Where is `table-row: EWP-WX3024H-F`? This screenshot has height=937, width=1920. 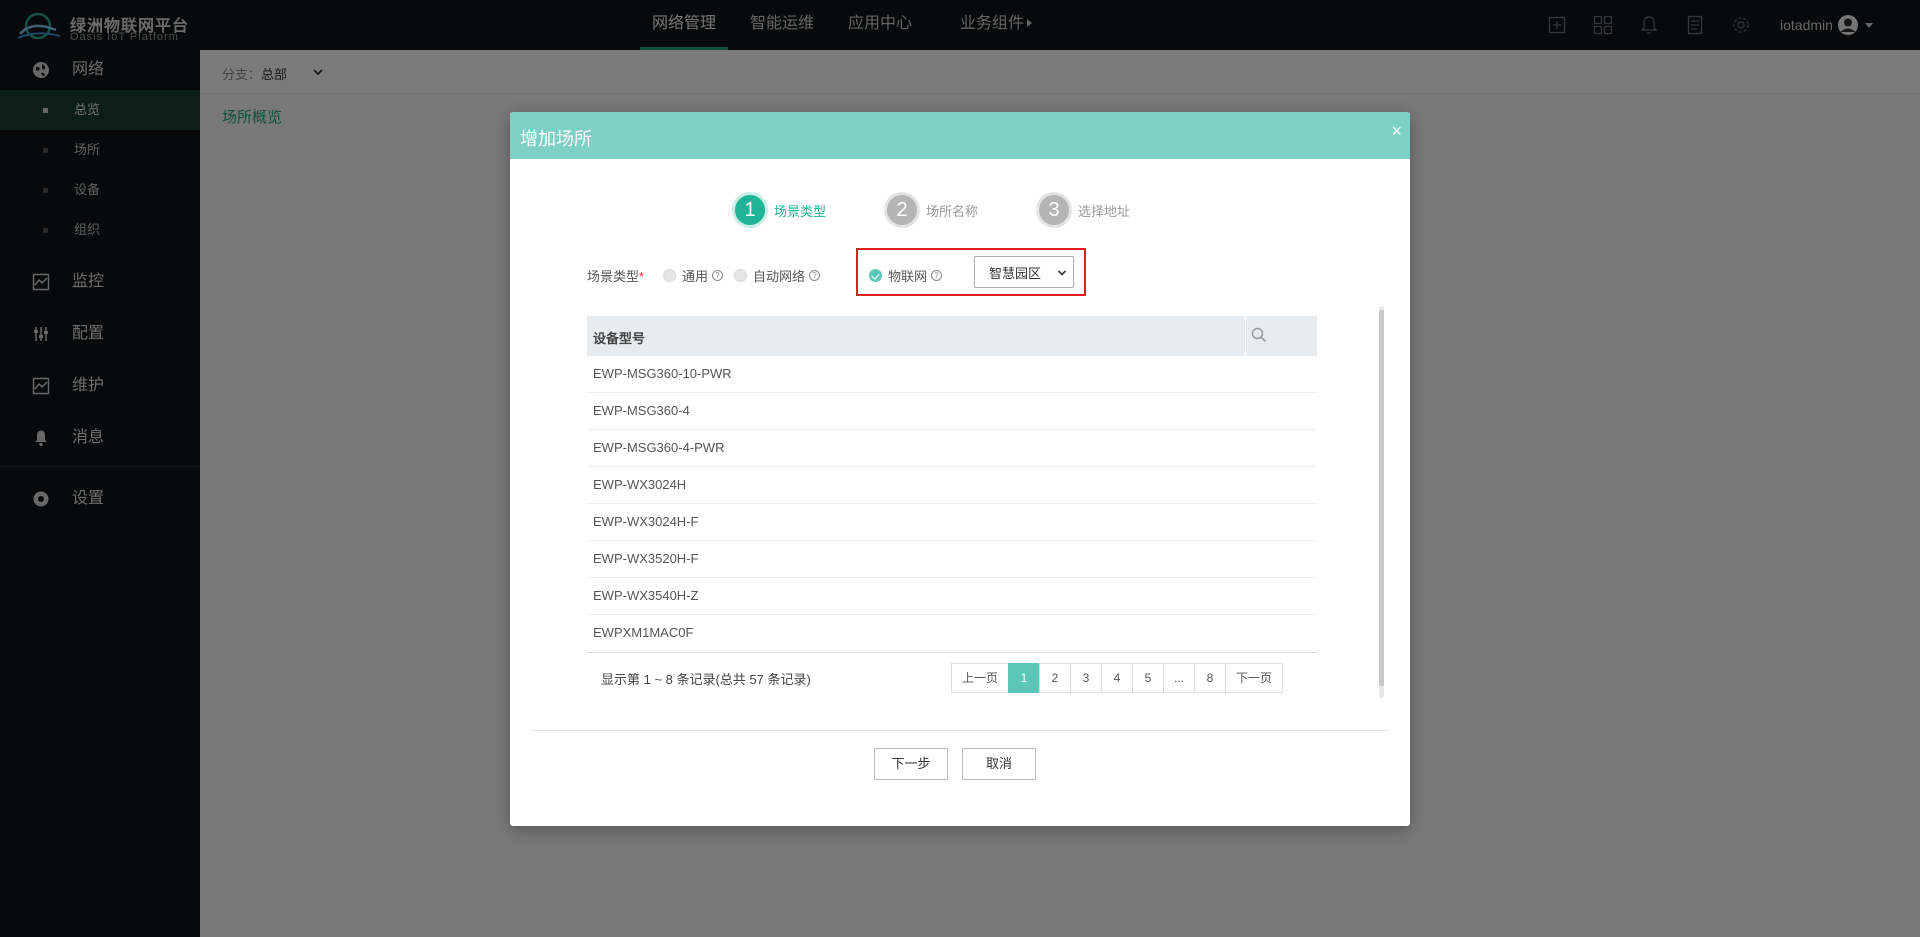
table-row: EWP-WX3024H-F is located at coordinates (952, 522).